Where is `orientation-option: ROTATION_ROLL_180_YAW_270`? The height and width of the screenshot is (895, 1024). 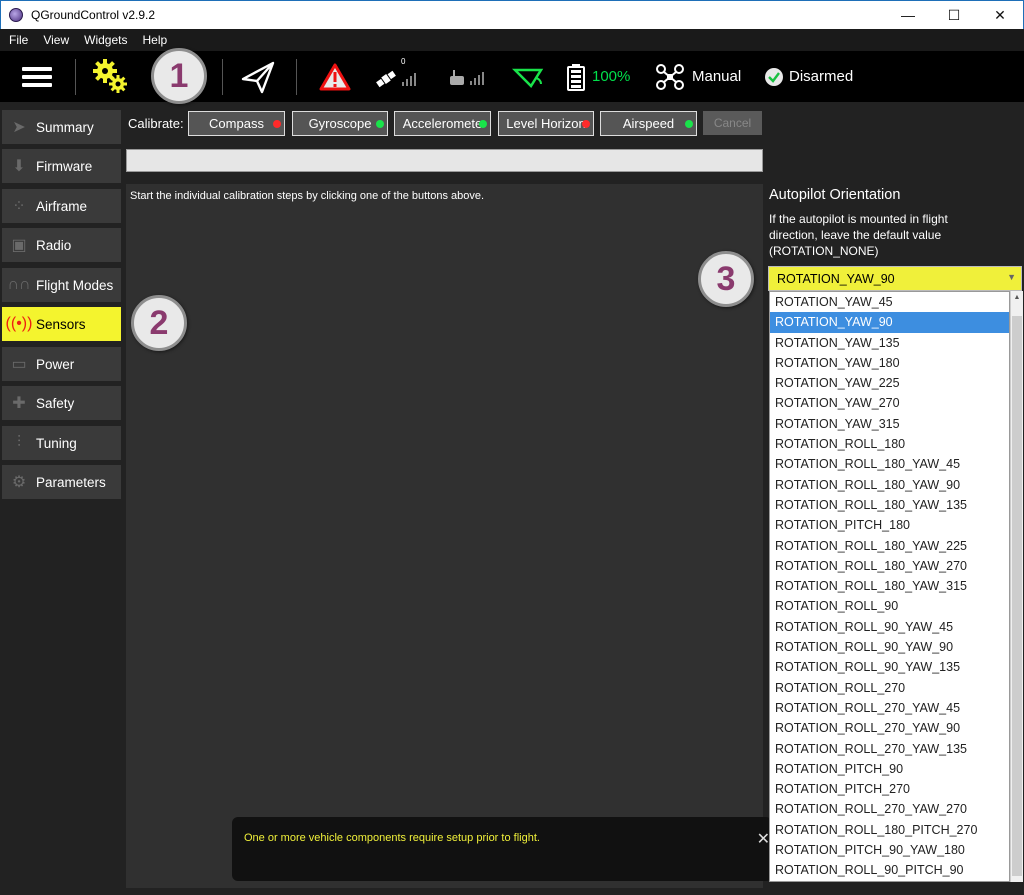
orientation-option: ROTATION_ROLL_180_YAW_270 is located at coordinates (889, 566).